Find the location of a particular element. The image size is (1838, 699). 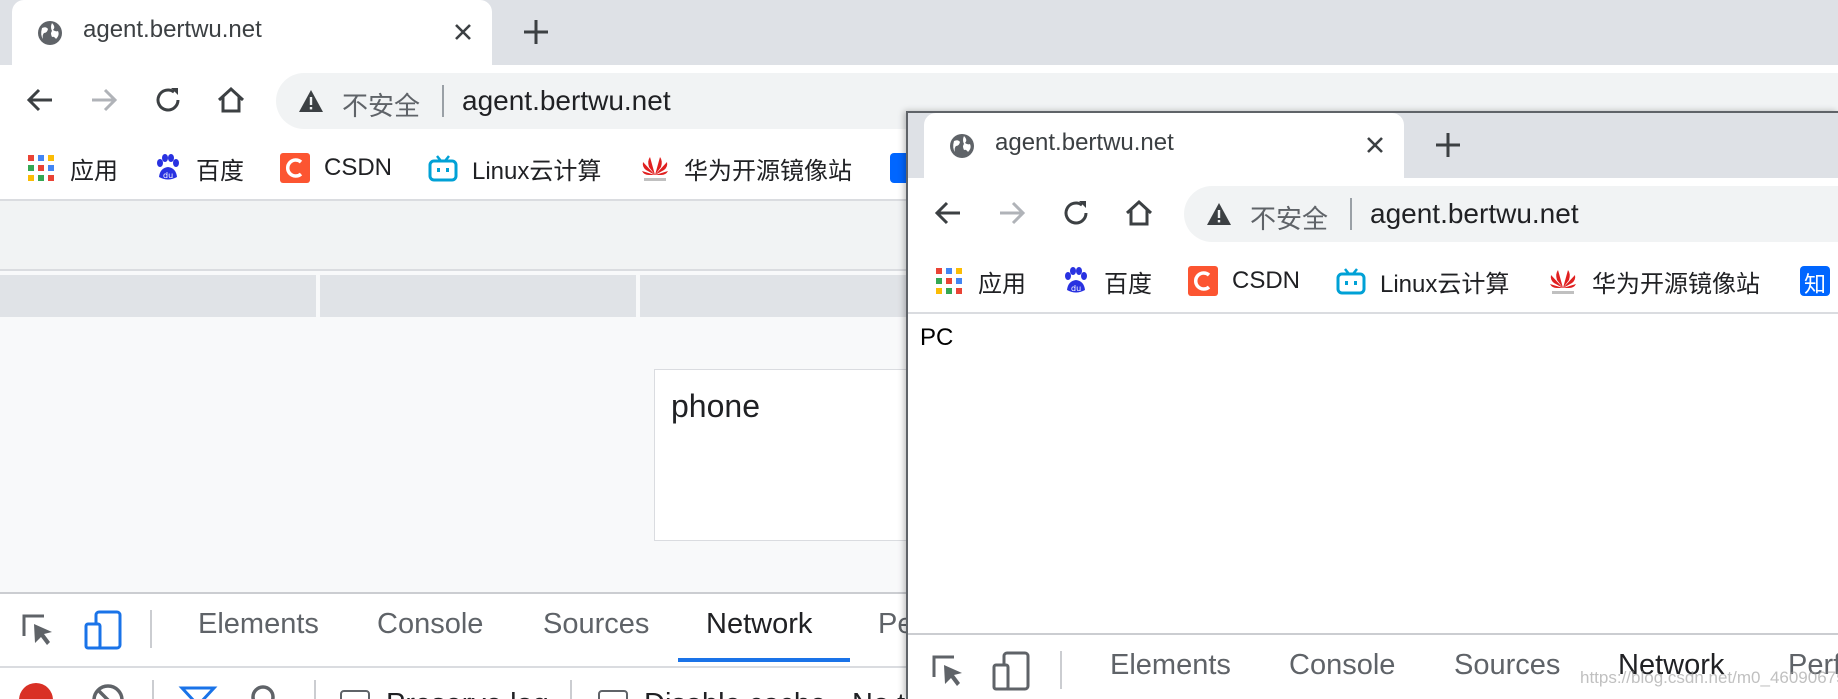

page-text: PC is located at coordinates (937, 337).